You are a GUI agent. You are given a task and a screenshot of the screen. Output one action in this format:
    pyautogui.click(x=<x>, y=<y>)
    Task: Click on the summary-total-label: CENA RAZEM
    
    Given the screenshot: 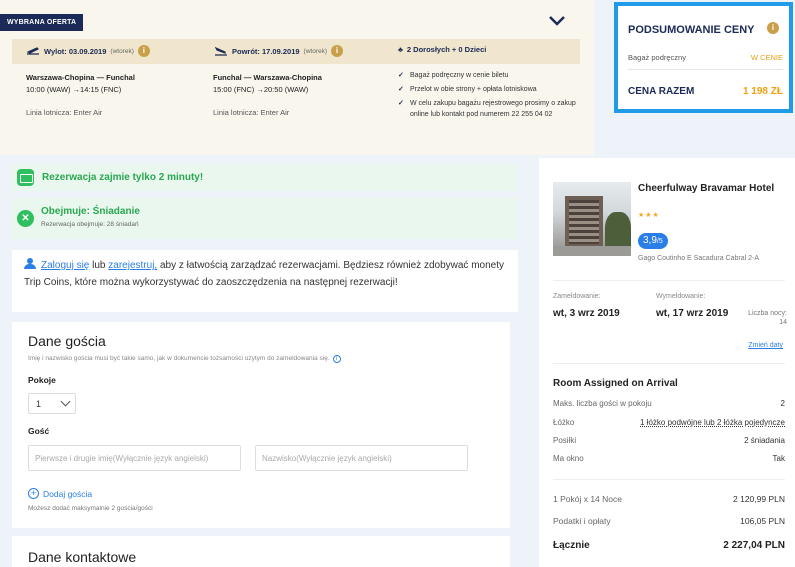 What is the action you would take?
    pyautogui.click(x=661, y=91)
    